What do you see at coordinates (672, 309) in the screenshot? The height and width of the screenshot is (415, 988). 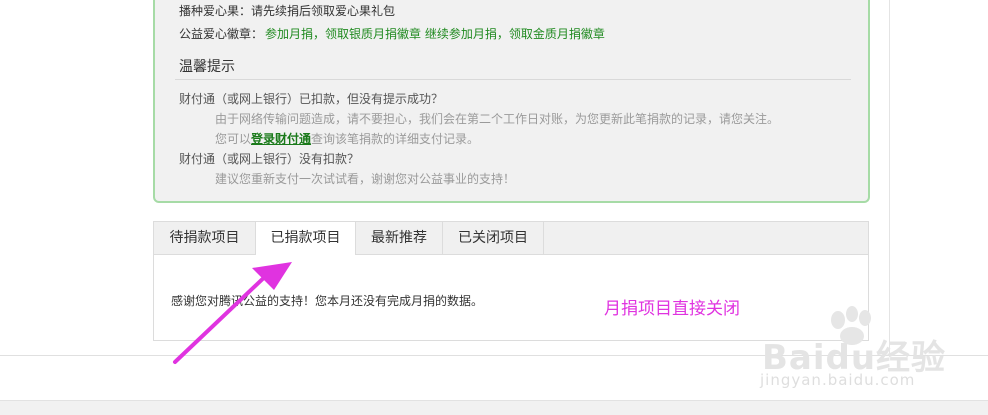 I see `annotation-text: 月捐项目直接关闭` at bounding box center [672, 309].